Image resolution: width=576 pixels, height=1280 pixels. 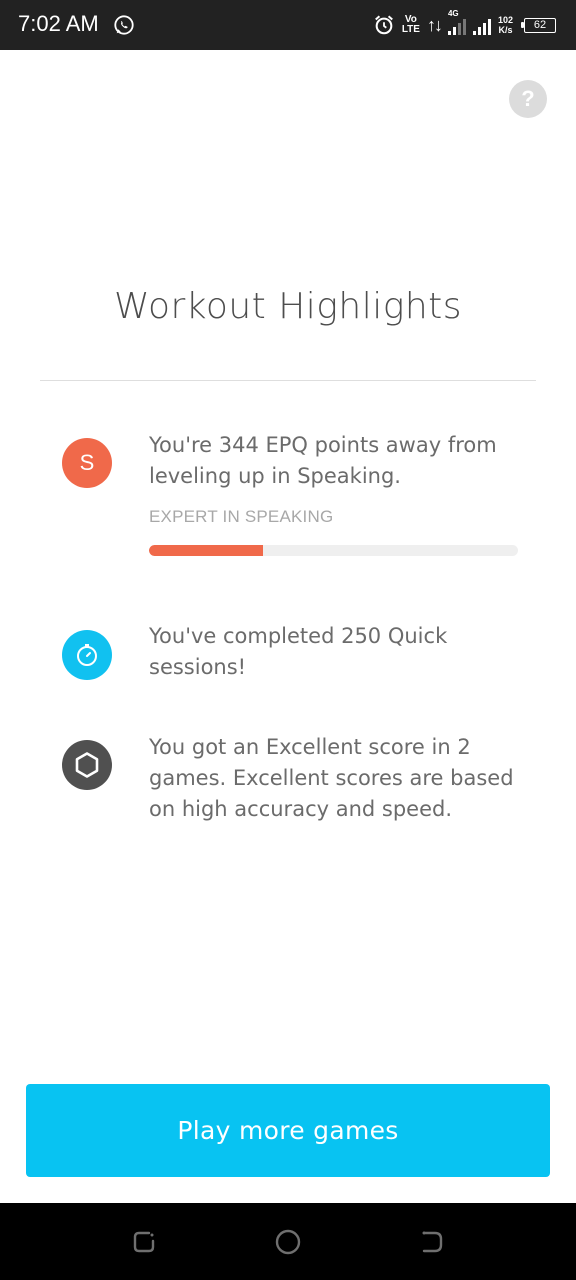 What do you see at coordinates (528, 99) in the screenshot?
I see `help-button: ?` at bounding box center [528, 99].